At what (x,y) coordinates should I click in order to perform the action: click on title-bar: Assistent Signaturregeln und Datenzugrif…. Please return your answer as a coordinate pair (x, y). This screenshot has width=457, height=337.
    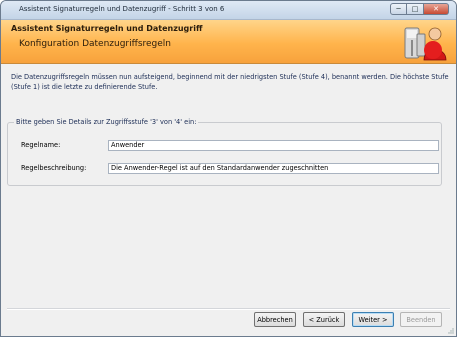
    Looking at the image, I should click on (228, 10).